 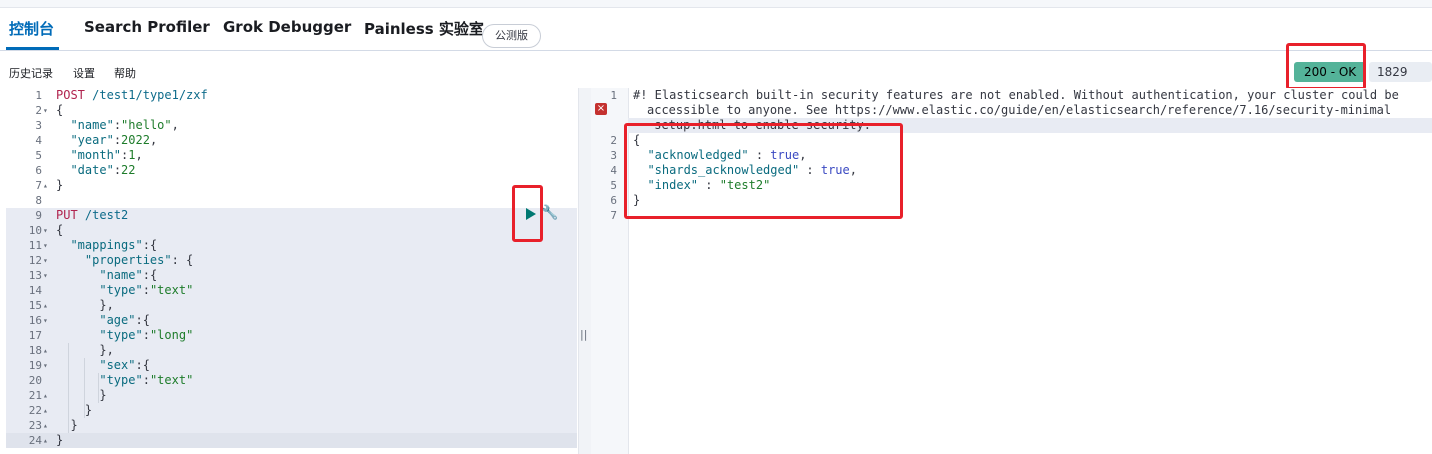 I want to click on editor-line: 20 "type":"text", so click(x=111, y=380).